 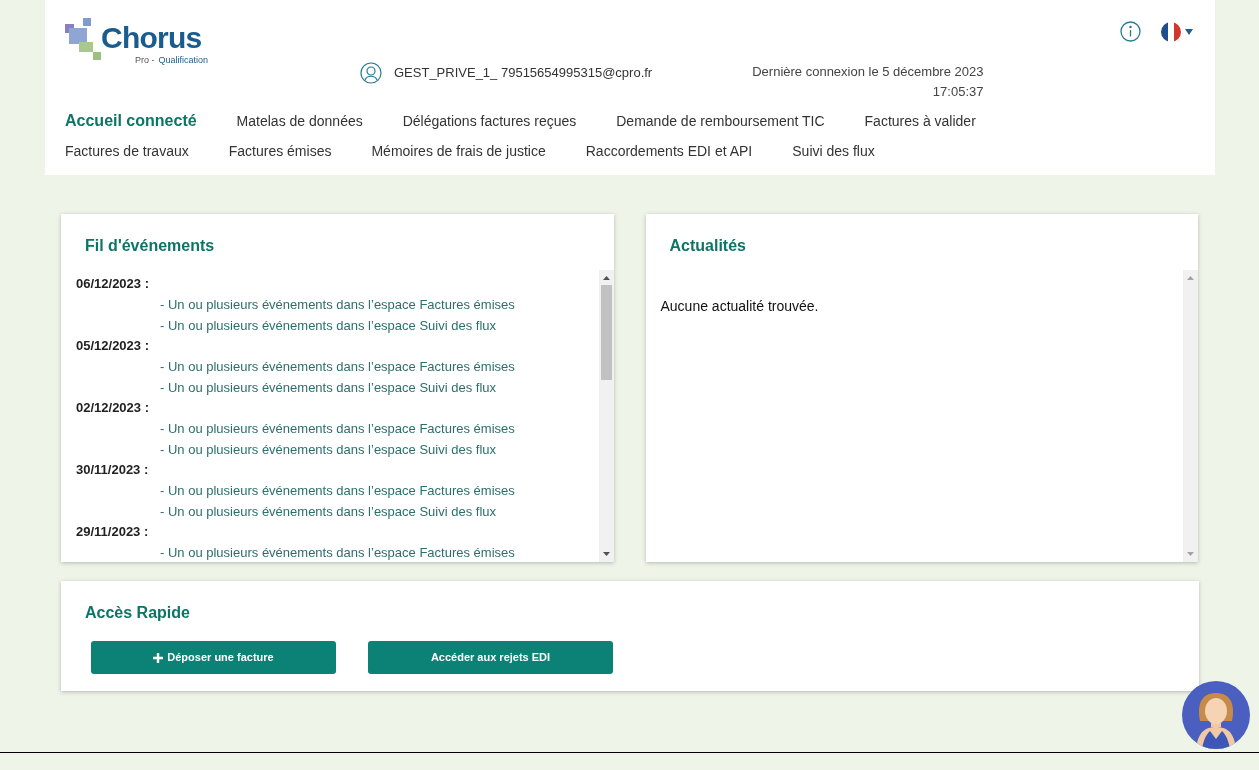 I want to click on nav-tab: Factures à valider, so click(x=920, y=121).